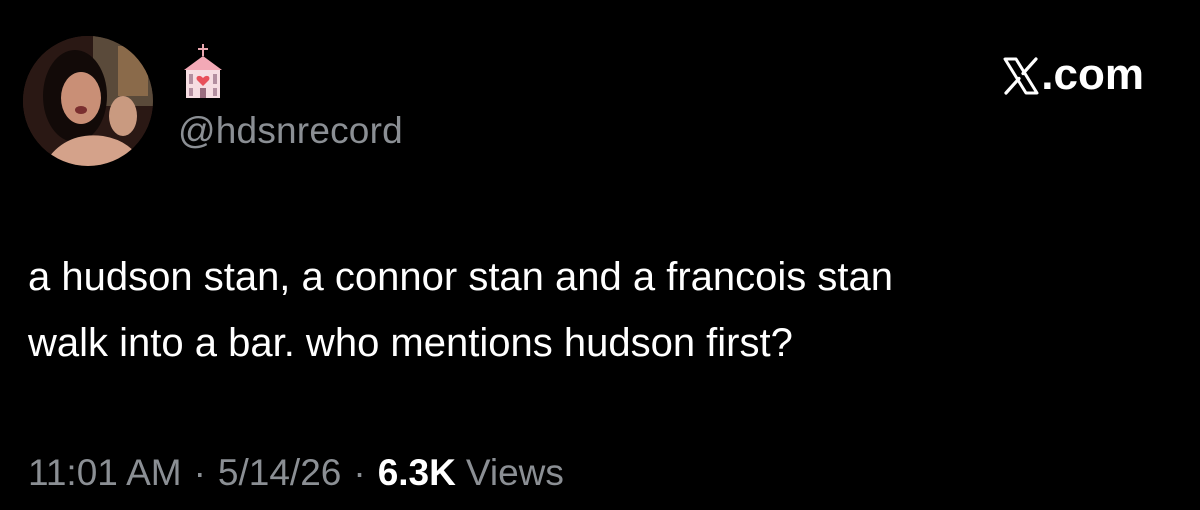  Describe the element at coordinates (1021, 75) in the screenshot. I see `x-logo-icon` at that location.